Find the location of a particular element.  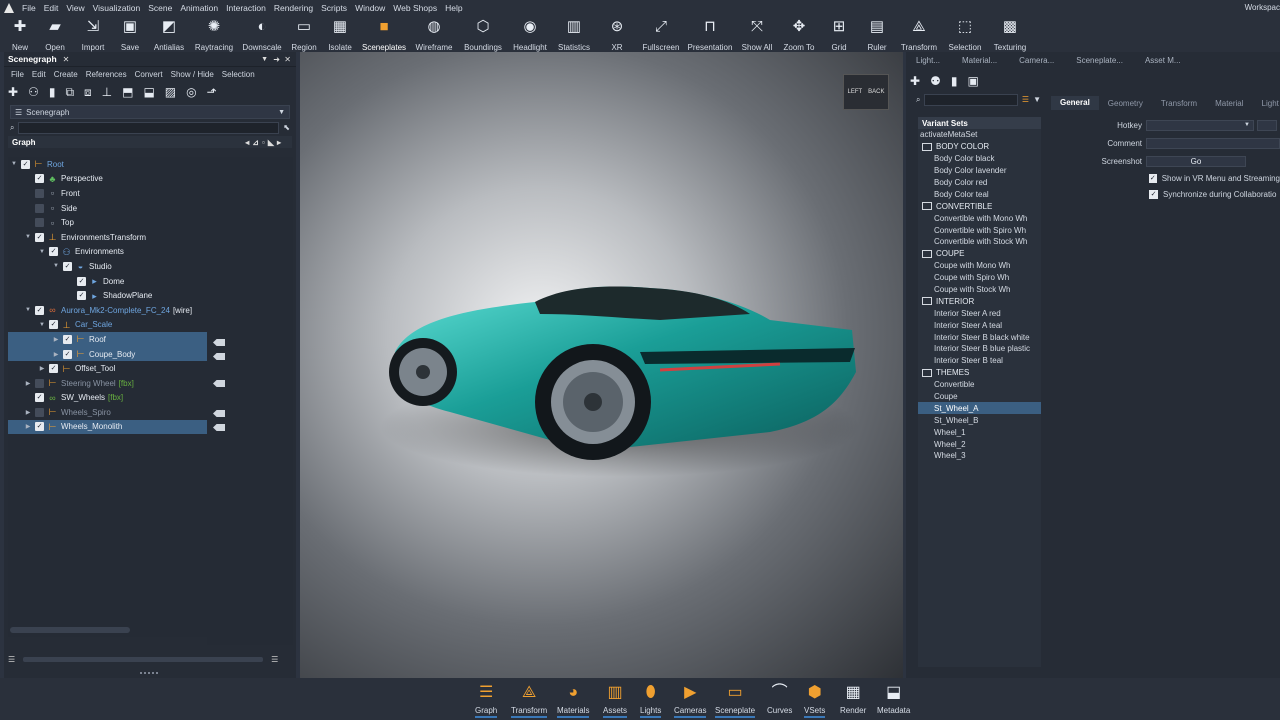

filter-icon: ▼ is located at coordinates (1037, 99).